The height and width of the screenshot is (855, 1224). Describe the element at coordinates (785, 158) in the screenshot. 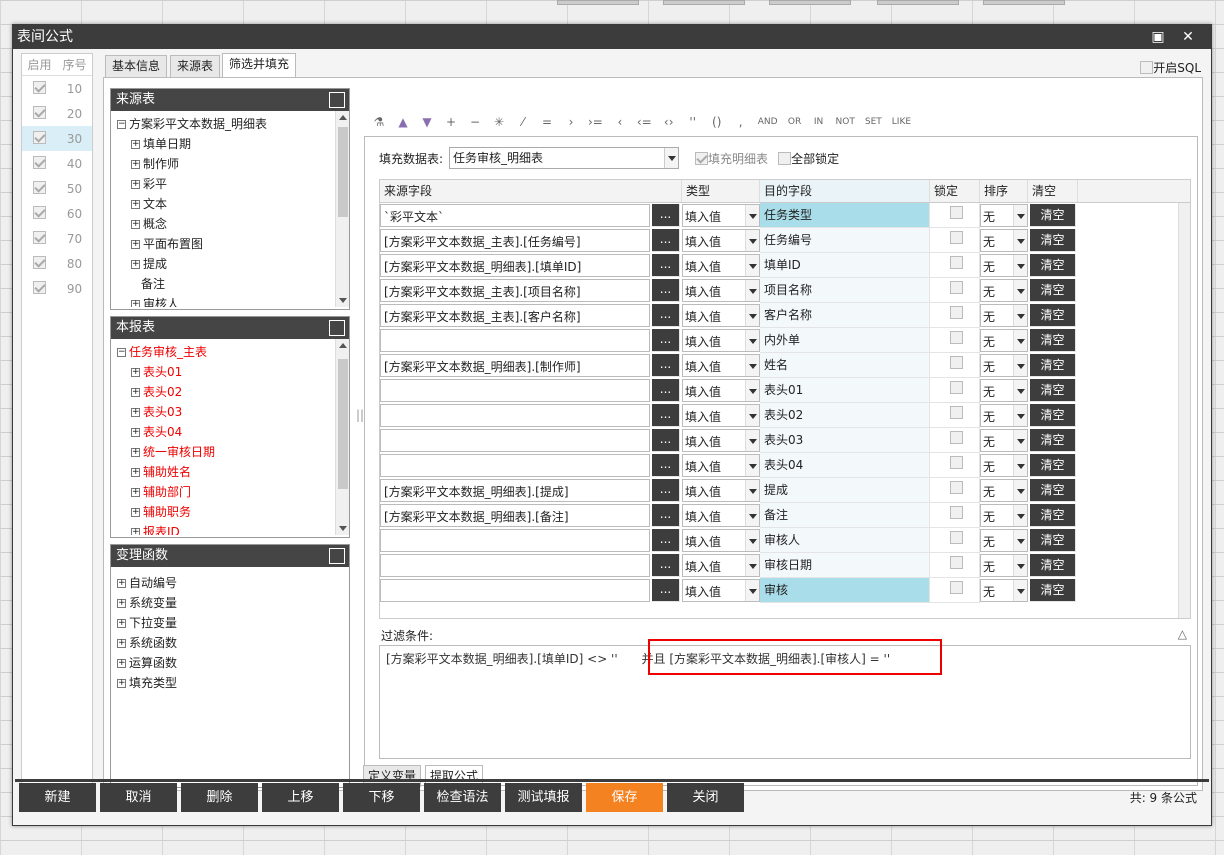

I see `lock-all-checkbox` at that location.